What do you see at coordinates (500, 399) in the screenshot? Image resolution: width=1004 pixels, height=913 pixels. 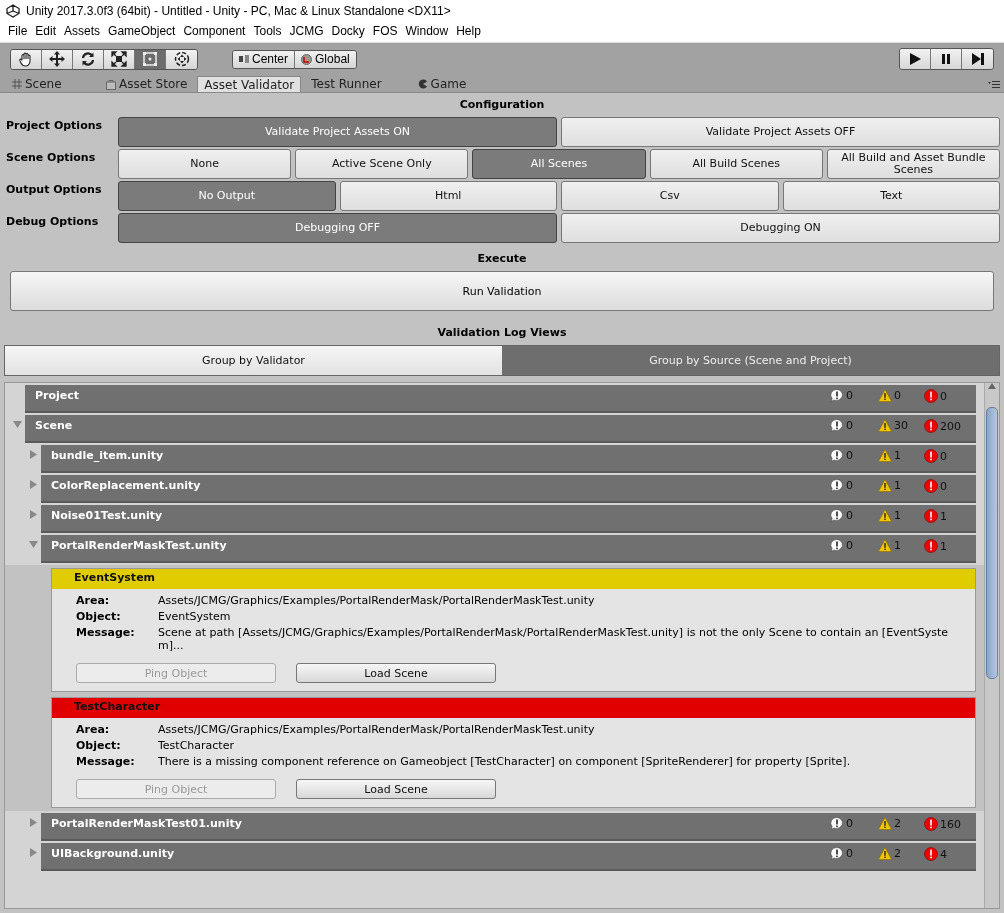 I see `tree-row: Project 0 0 0` at bounding box center [500, 399].